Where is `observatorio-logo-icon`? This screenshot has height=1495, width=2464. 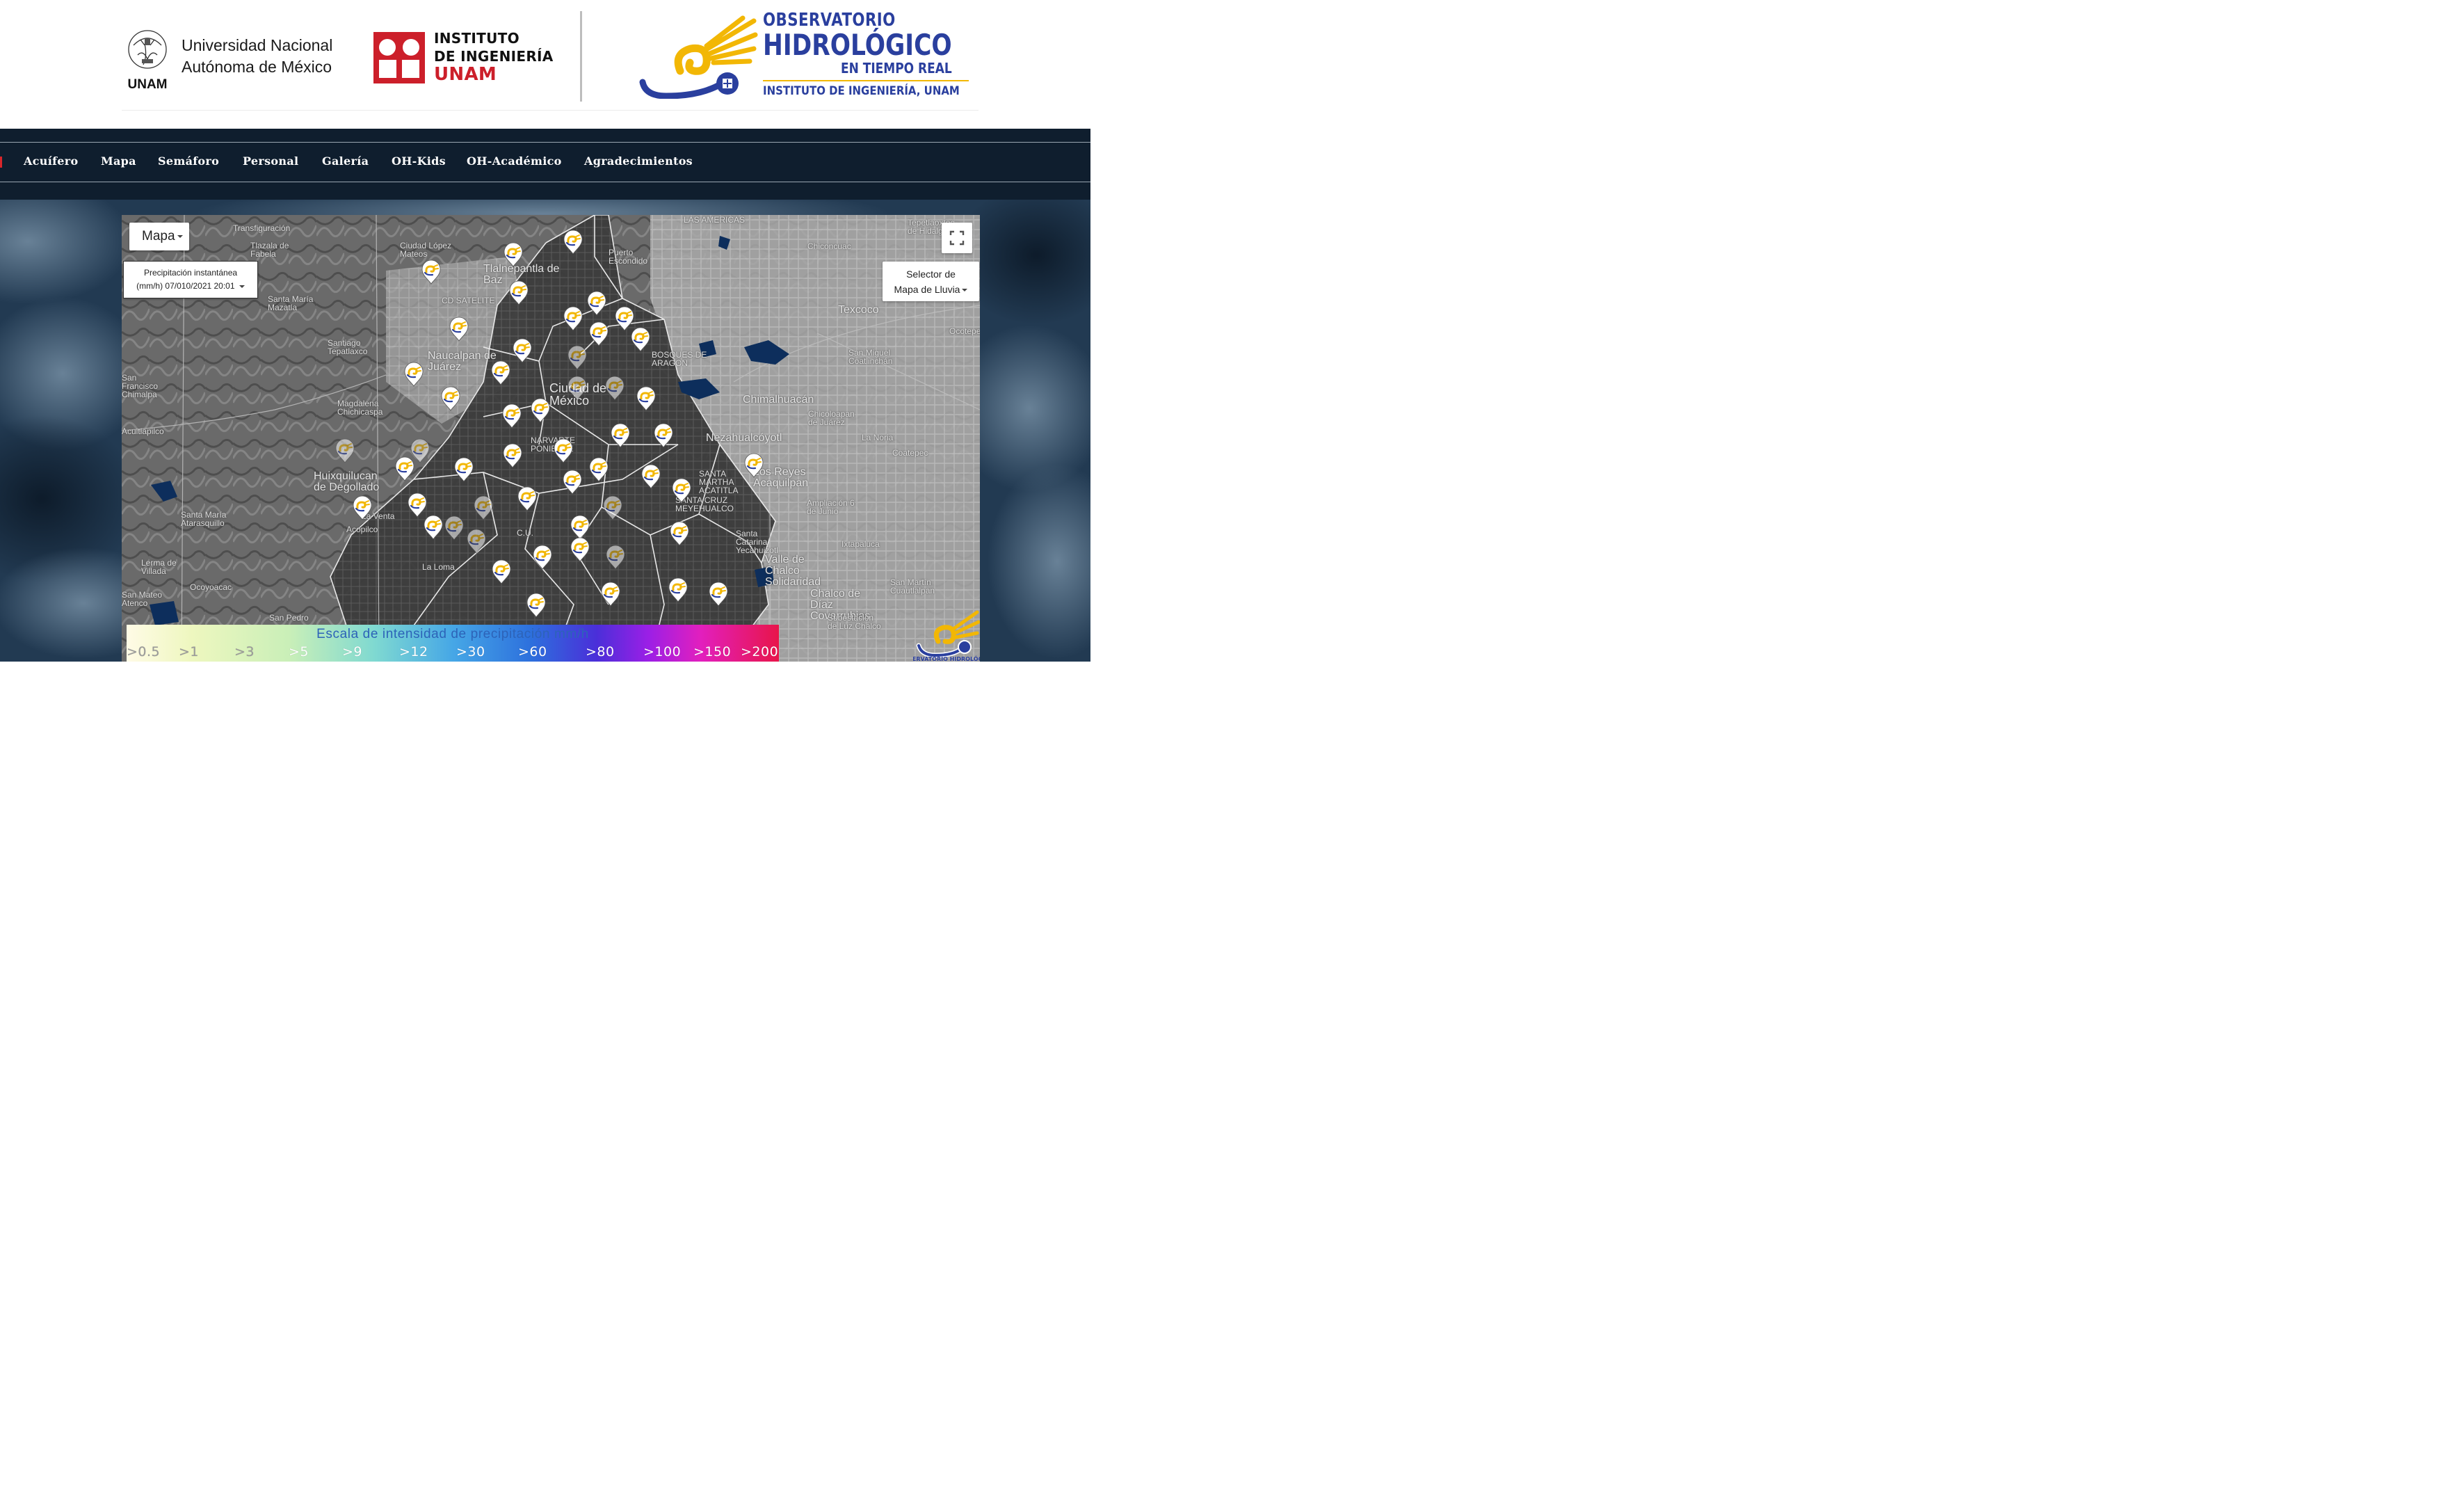 observatorio-logo-icon is located at coordinates (698, 57).